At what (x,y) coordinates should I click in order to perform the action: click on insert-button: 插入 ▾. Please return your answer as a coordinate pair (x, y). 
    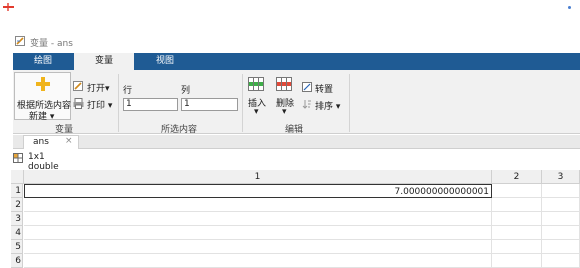
    Looking at the image, I should click on (258, 98).